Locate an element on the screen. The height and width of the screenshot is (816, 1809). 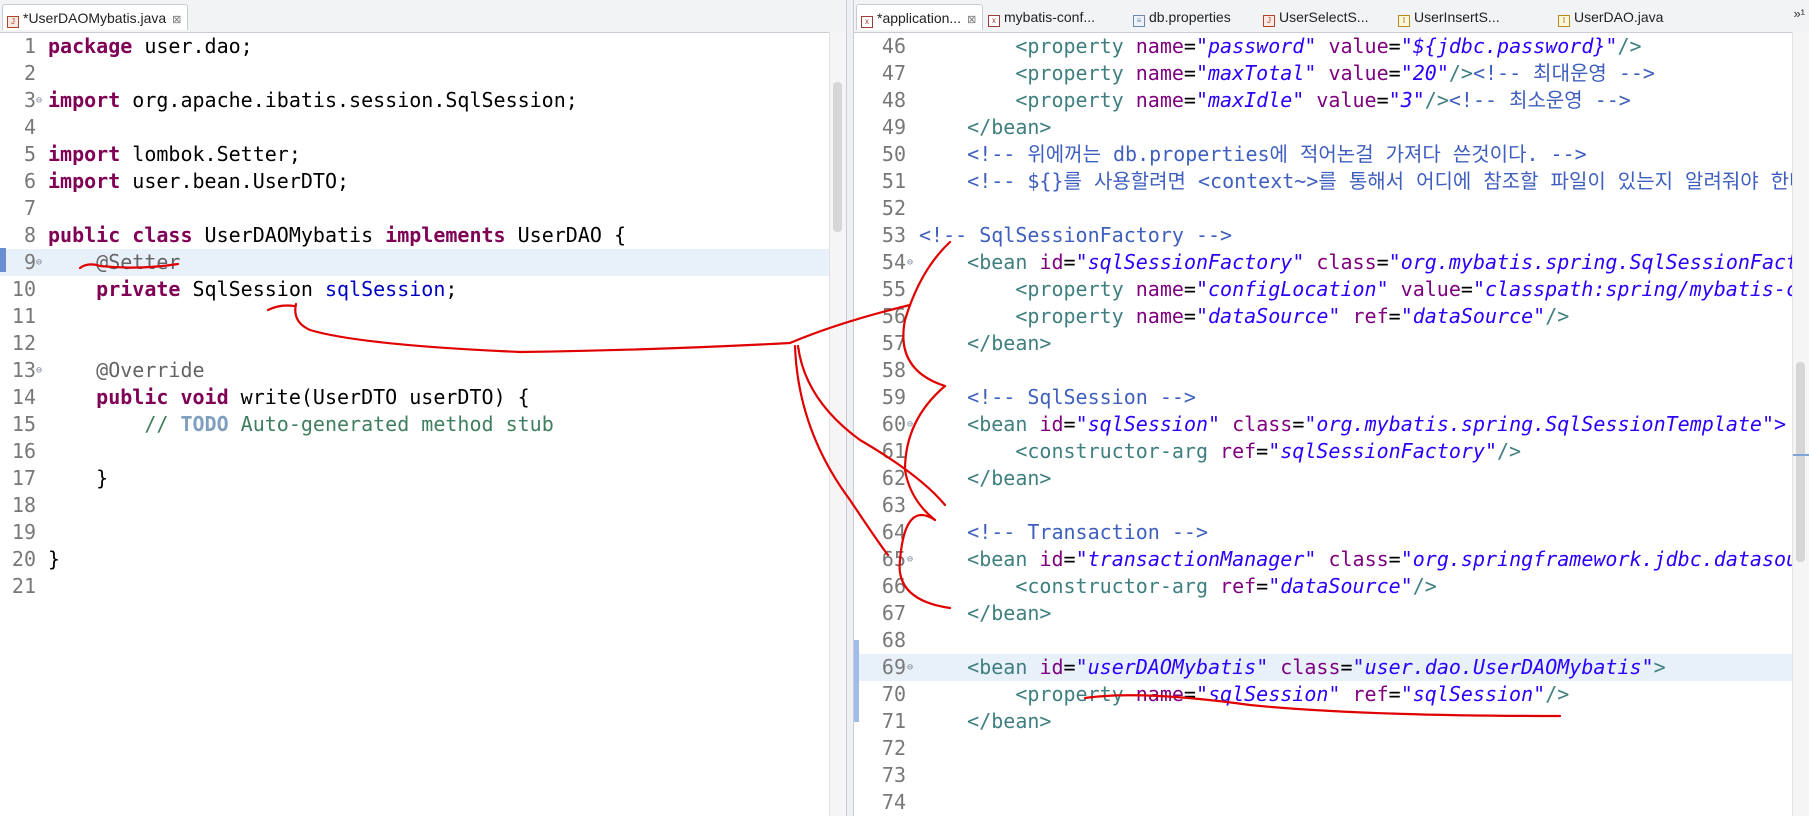
right-scroll-thumb is located at coordinates (1800, 462).